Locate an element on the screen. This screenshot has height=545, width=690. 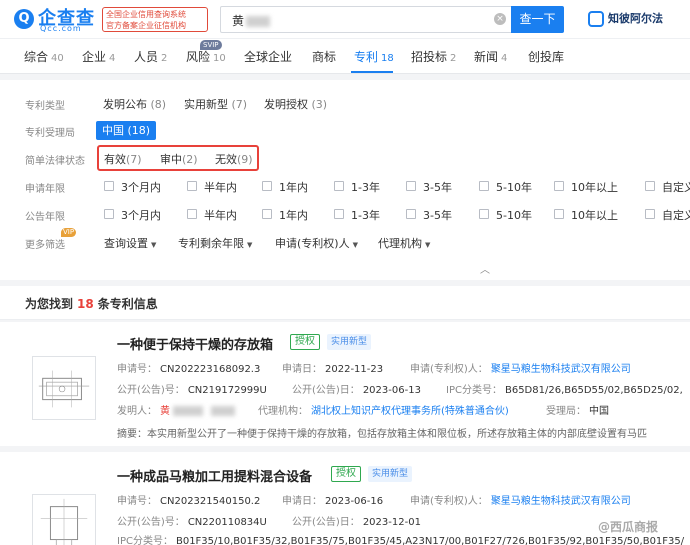
tab-bidding: 招投标 2 is located at coordinates (433, 56).